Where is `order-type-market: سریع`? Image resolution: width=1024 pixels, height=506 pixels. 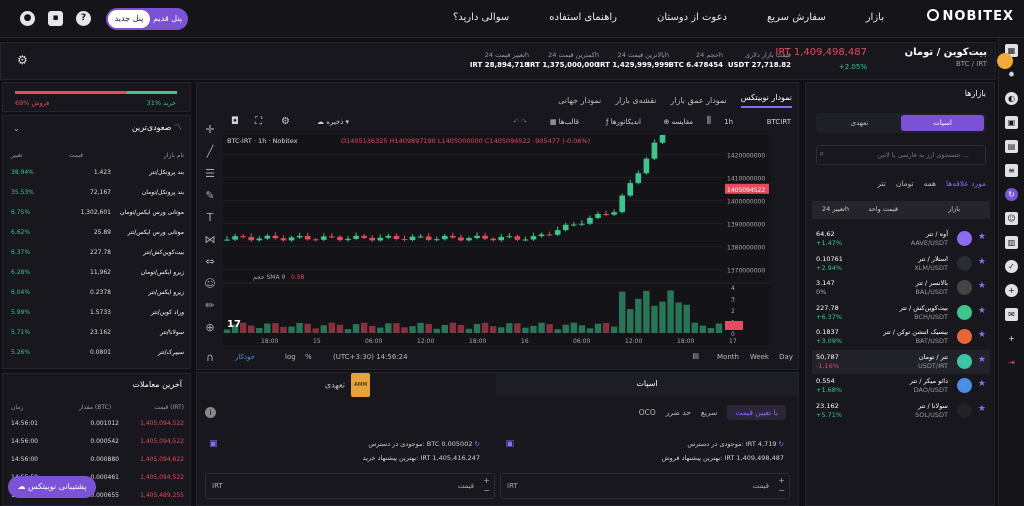
order-type-market: سریع is located at coordinates (709, 412).